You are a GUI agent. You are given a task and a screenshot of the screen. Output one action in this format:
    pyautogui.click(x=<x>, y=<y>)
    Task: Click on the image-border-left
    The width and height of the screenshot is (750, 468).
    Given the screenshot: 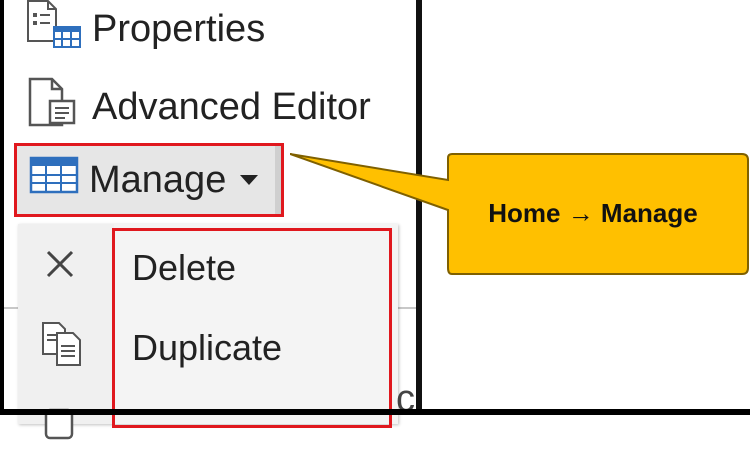 What is the action you would take?
    pyautogui.click(x=2, y=207)
    